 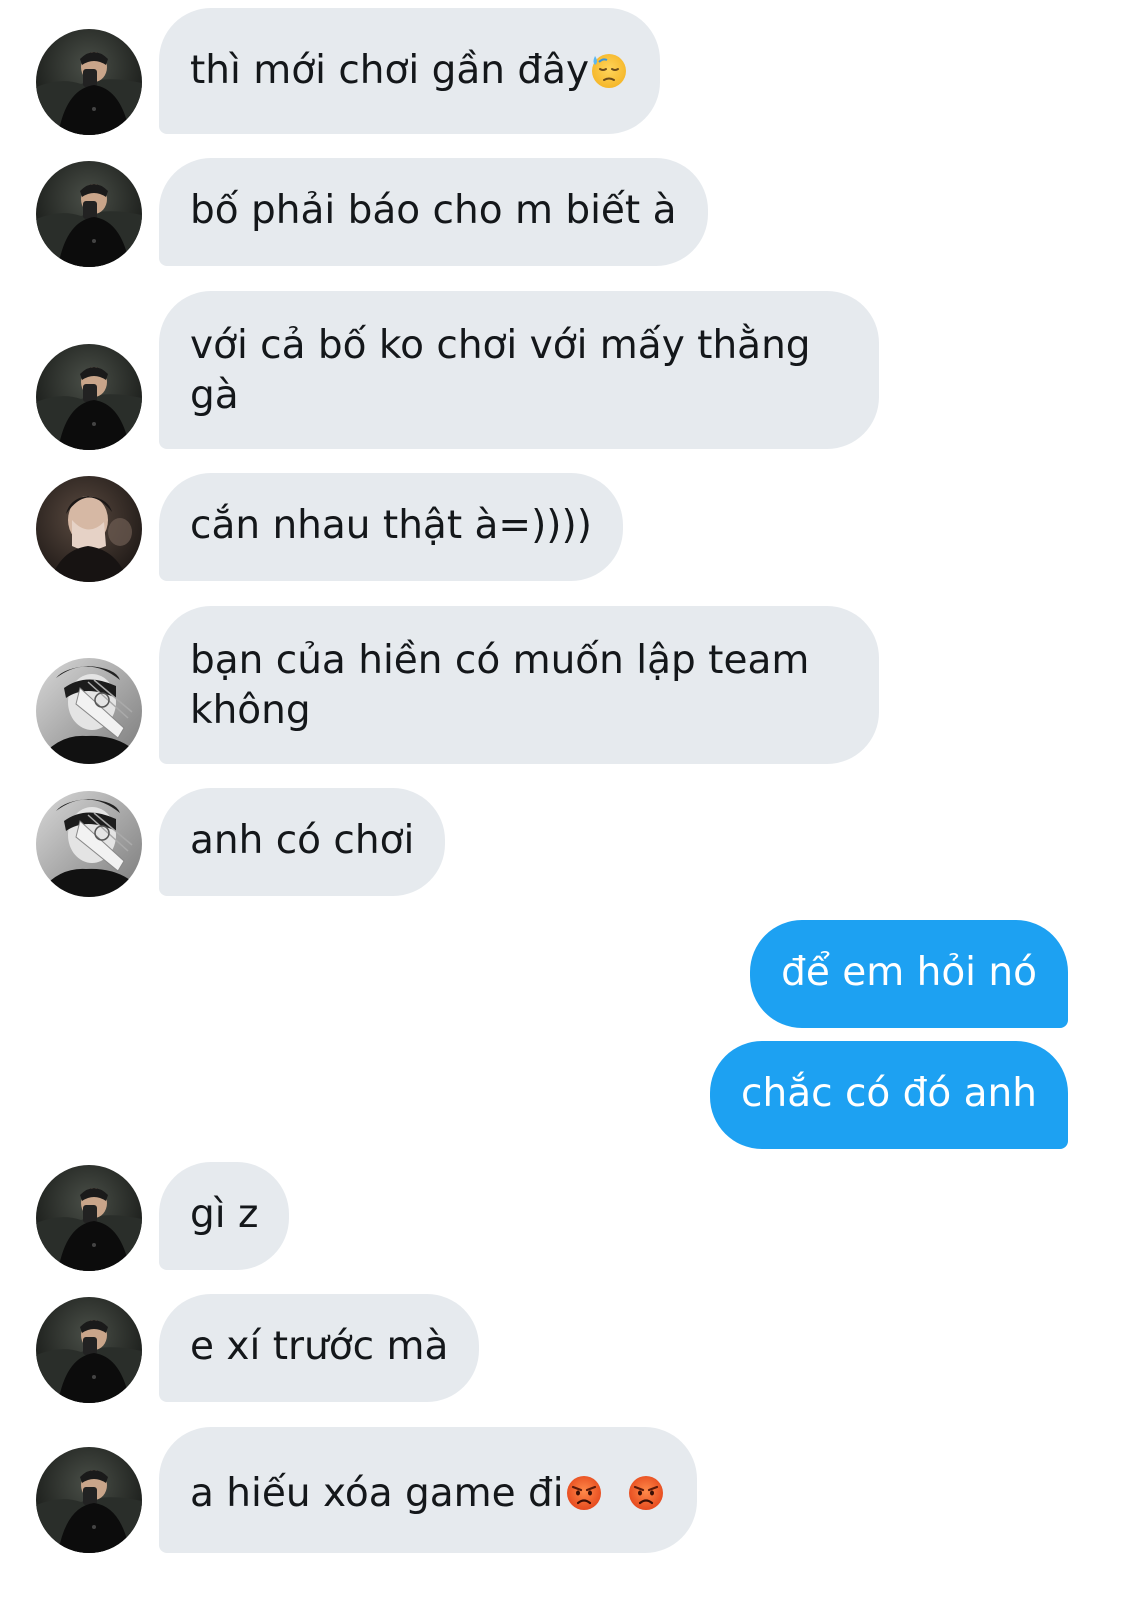 I want to click on outgoing-message-bubble: chắc có đó anh, so click(x=889, y=1095).